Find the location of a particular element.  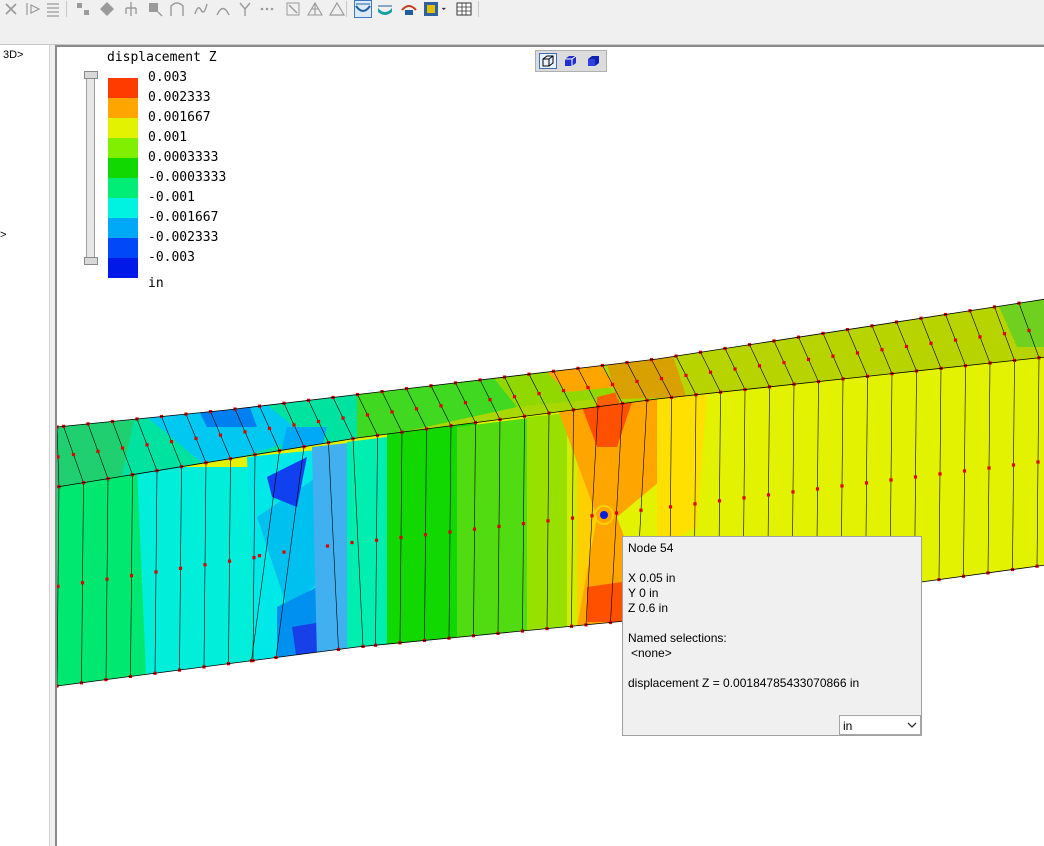

deformed-shape-icon is located at coordinates (363, 9).